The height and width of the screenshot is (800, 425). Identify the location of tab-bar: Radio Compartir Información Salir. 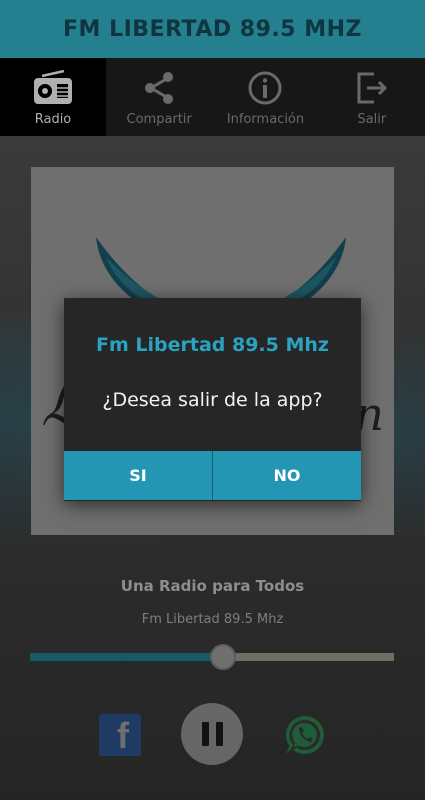
(212, 97).